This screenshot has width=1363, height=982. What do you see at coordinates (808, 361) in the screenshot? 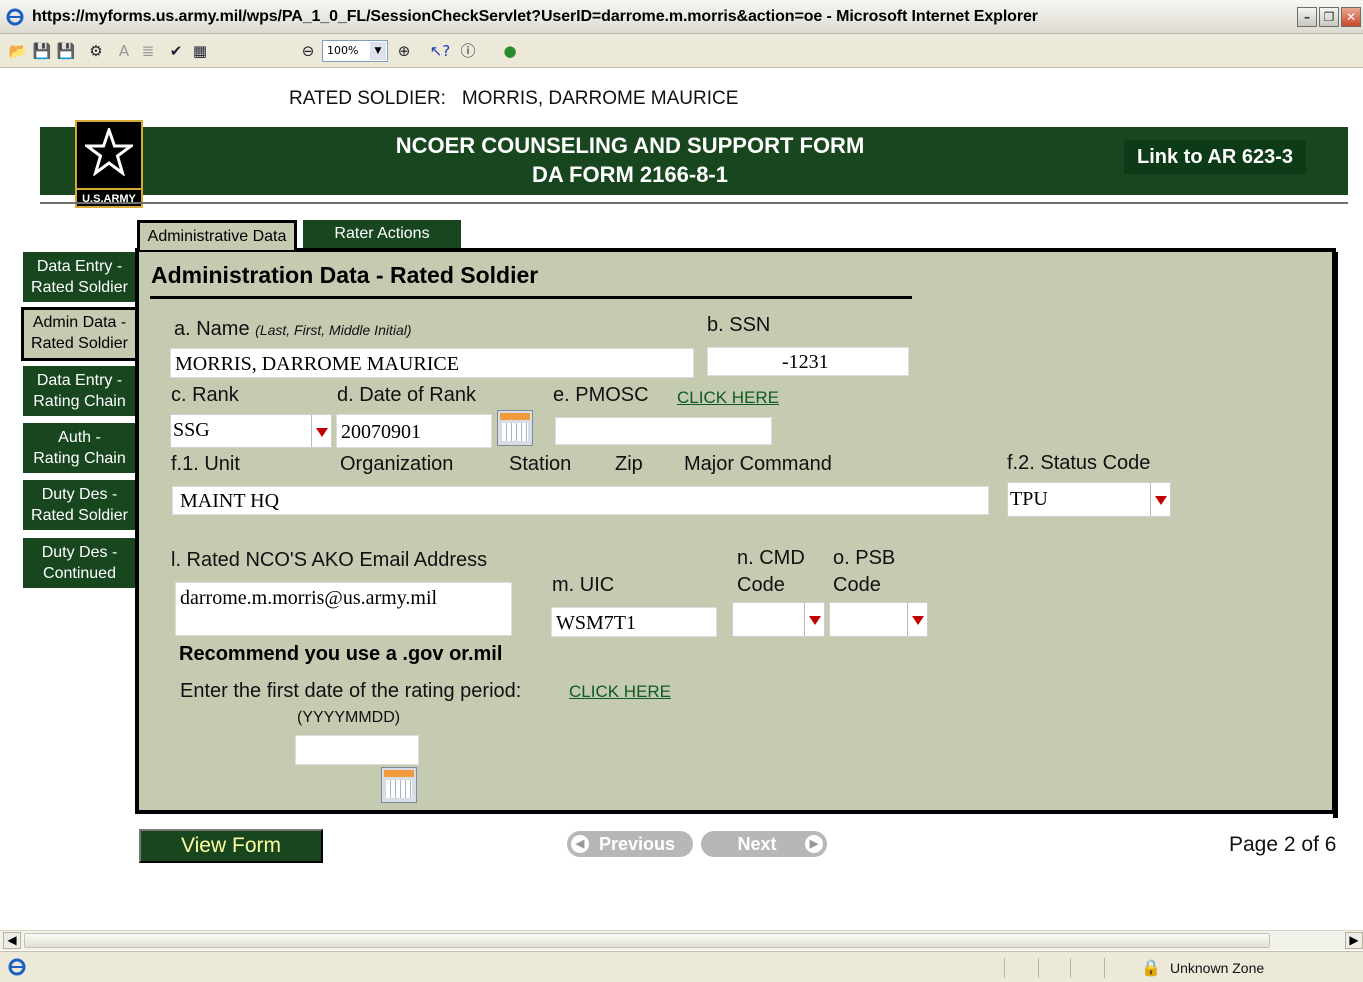
I see `ssn-field: -1231` at bounding box center [808, 361].